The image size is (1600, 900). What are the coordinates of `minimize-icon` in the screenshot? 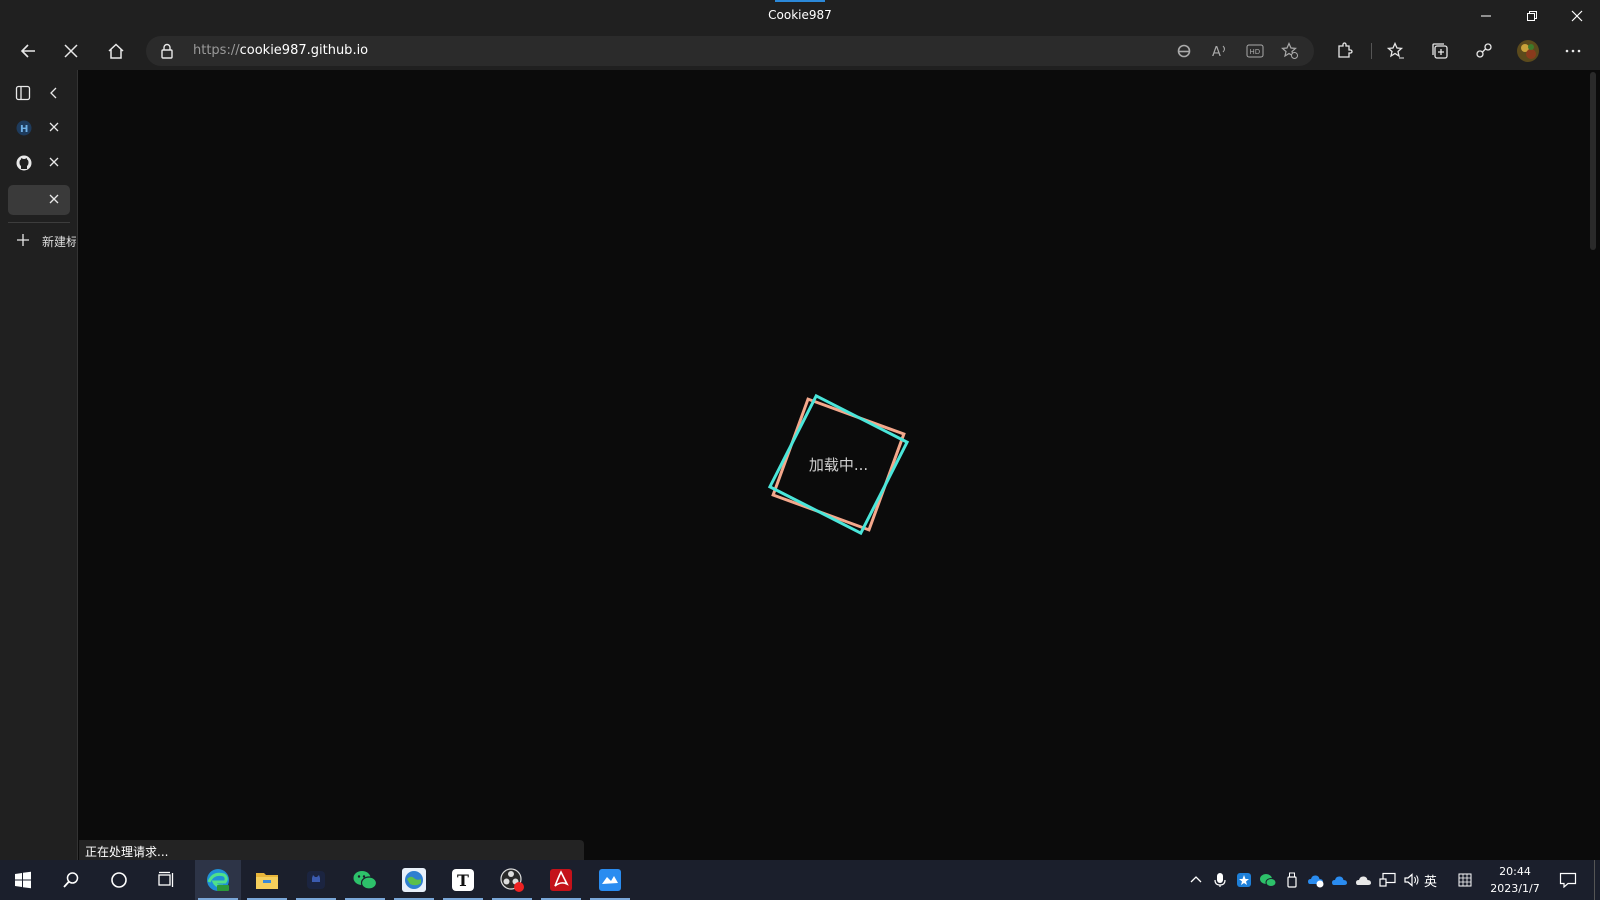 It's located at (1486, 16).